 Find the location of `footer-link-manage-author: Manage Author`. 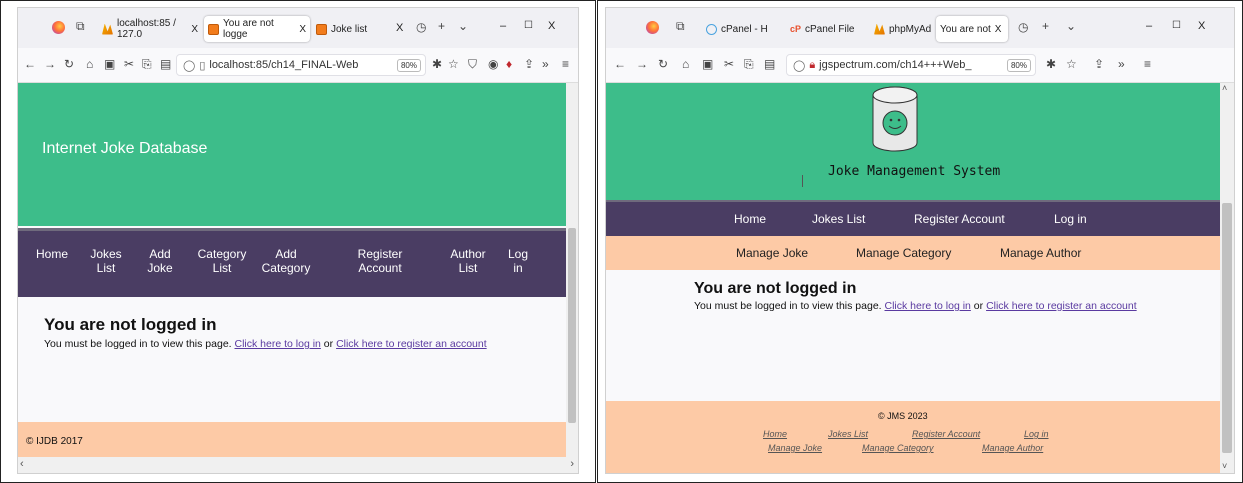

footer-link-manage-author: Manage Author is located at coordinates (1012, 448).